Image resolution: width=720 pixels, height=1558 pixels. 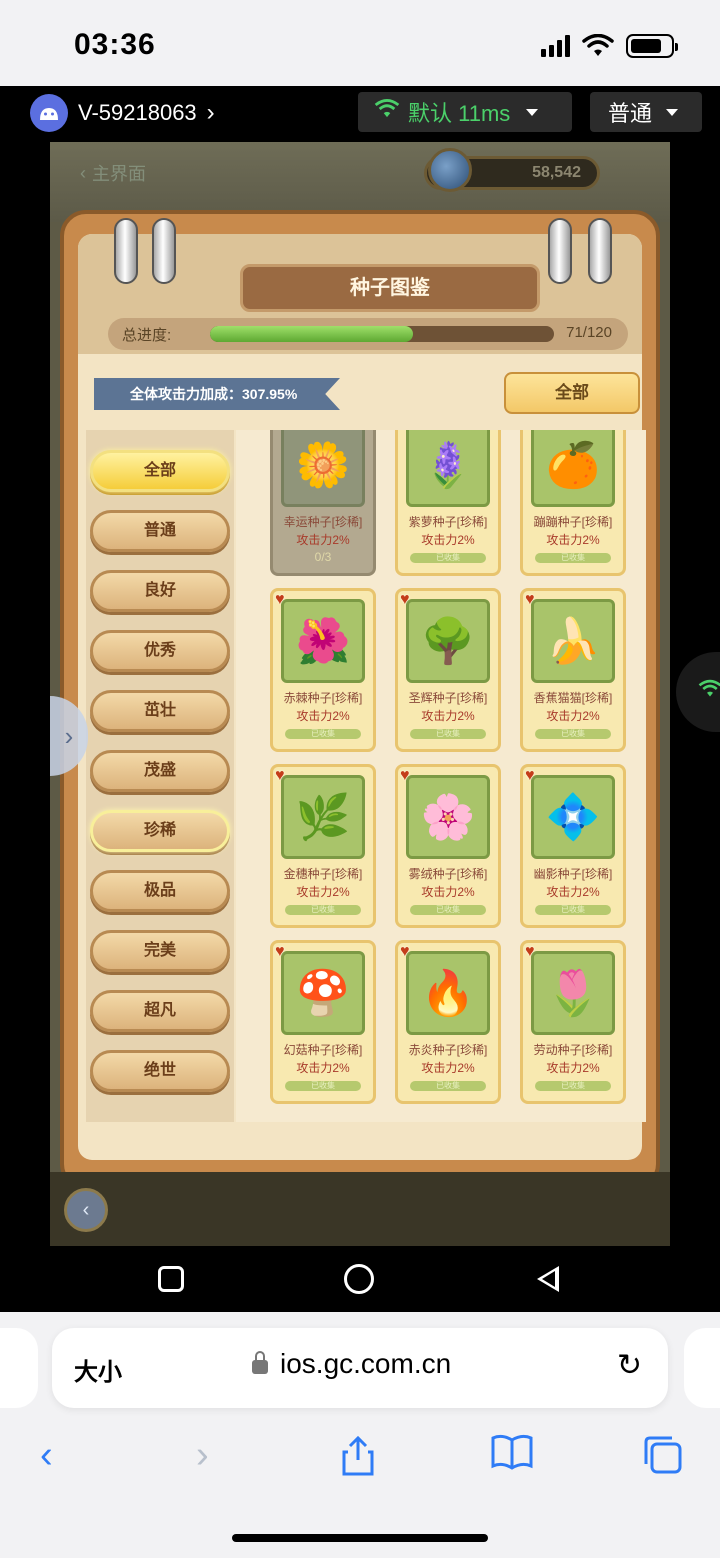 I want to click on share-icon, so click(x=358, y=1460).